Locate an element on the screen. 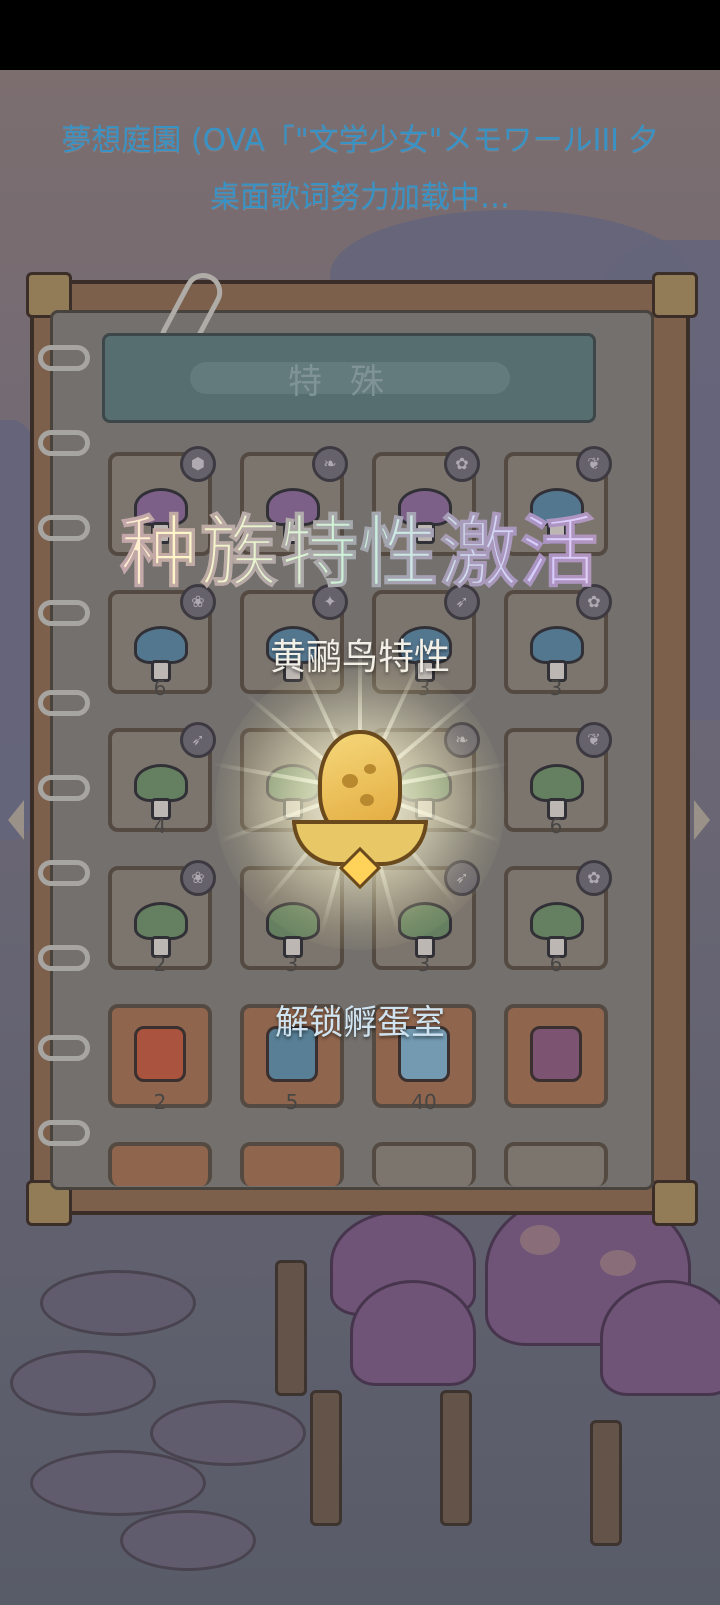 The width and height of the screenshot is (720, 1605). unlock-incubator-label: 解锁孵蛋室 is located at coordinates (360, 1019).